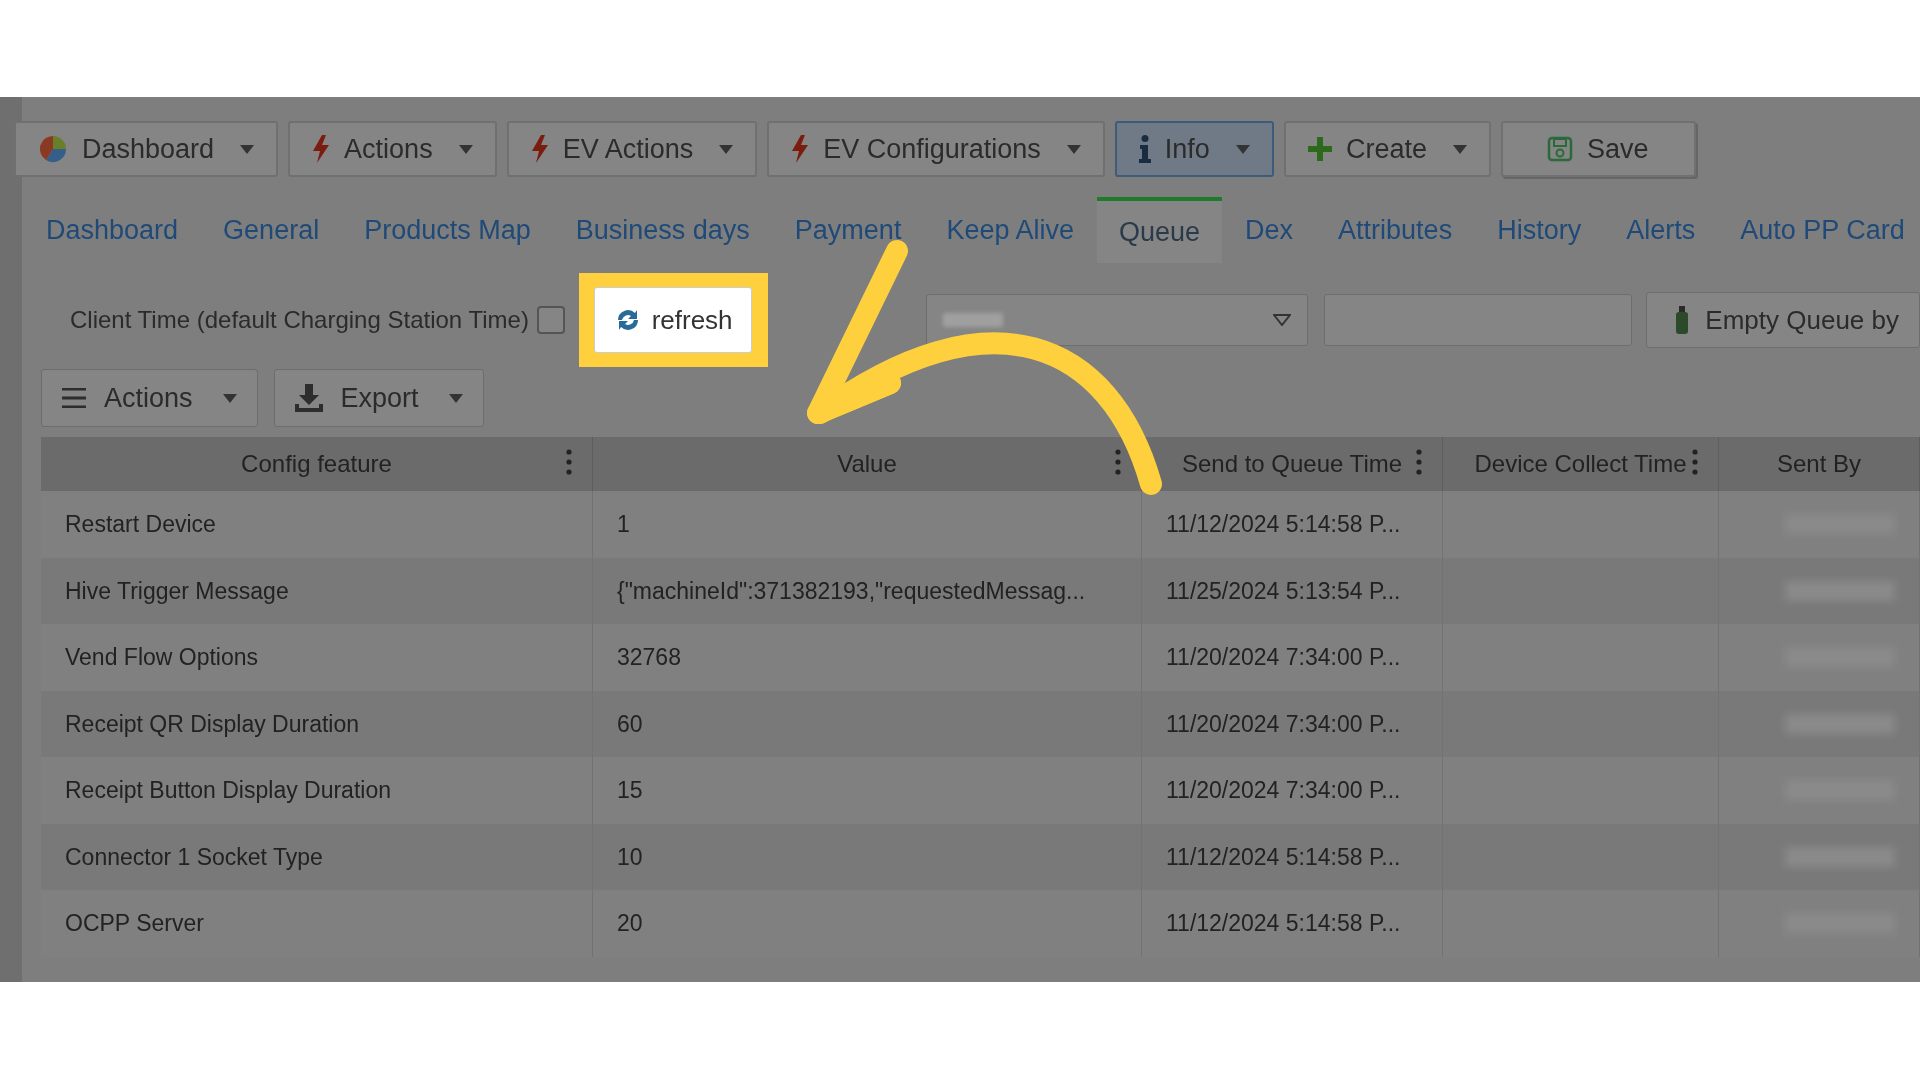 The image size is (1920, 1080). What do you see at coordinates (1144, 149) in the screenshot?
I see `info-icon` at bounding box center [1144, 149].